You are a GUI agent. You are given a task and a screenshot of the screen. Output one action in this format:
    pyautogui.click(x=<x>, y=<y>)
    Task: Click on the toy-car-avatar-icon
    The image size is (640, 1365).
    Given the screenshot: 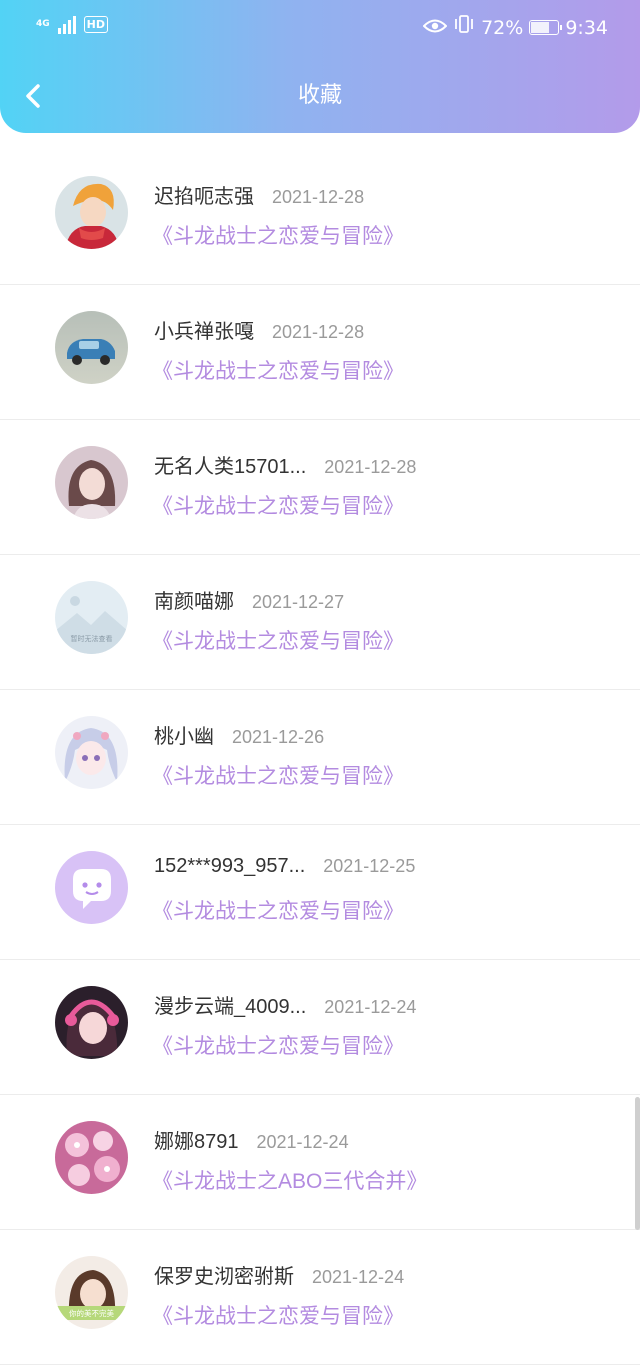 What is the action you would take?
    pyautogui.click(x=91, y=347)
    